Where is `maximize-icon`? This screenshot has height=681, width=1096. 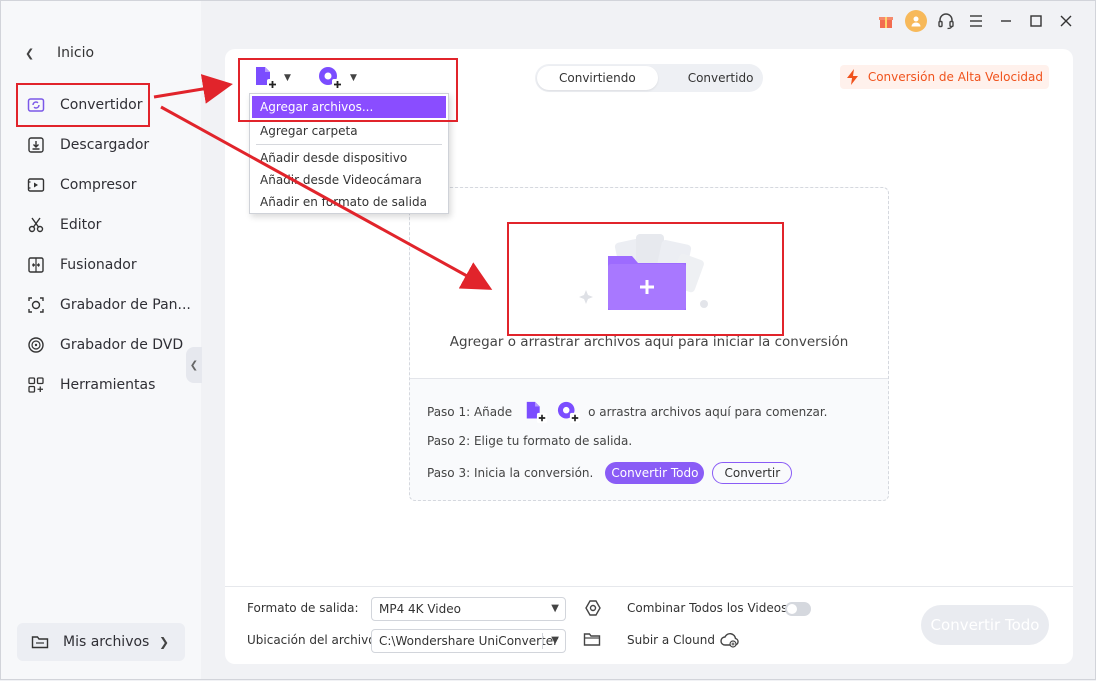 maximize-icon is located at coordinates (1036, 21).